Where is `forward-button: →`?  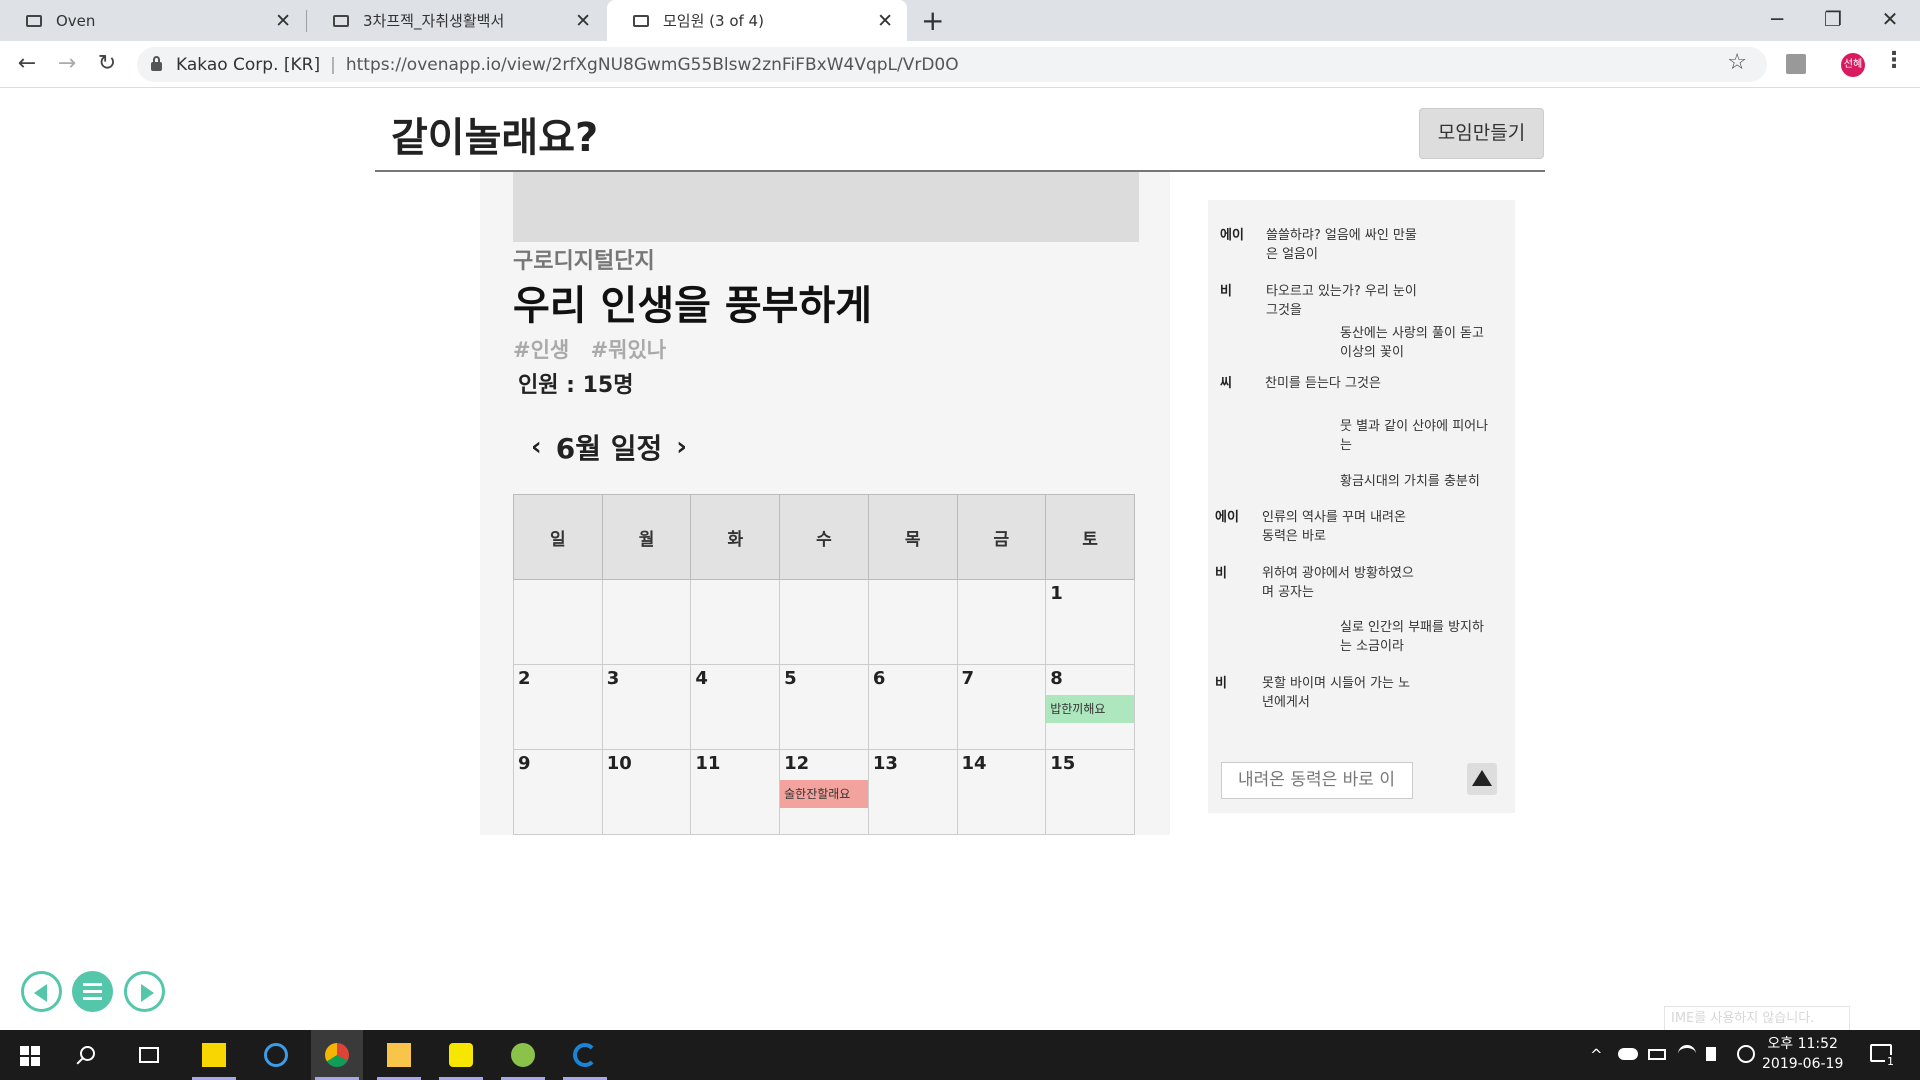 forward-button: → is located at coordinates (67, 64).